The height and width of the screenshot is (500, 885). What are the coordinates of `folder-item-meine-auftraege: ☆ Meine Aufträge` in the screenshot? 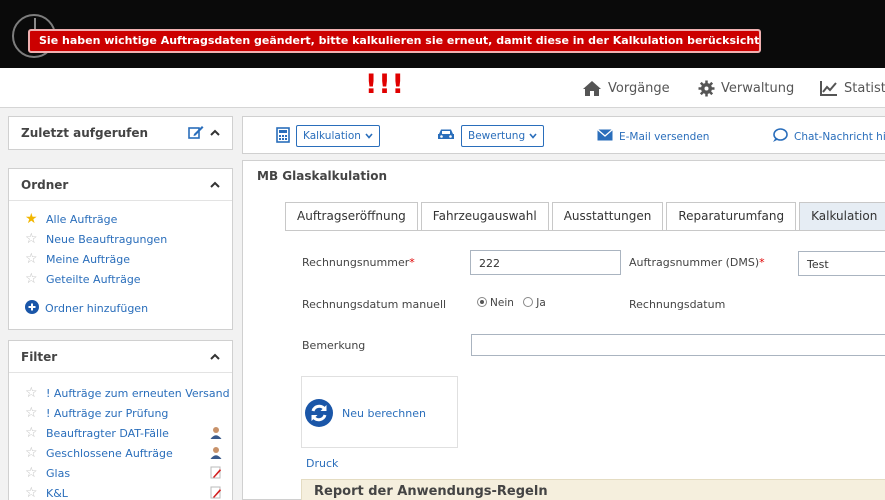 It's located at (120, 259).